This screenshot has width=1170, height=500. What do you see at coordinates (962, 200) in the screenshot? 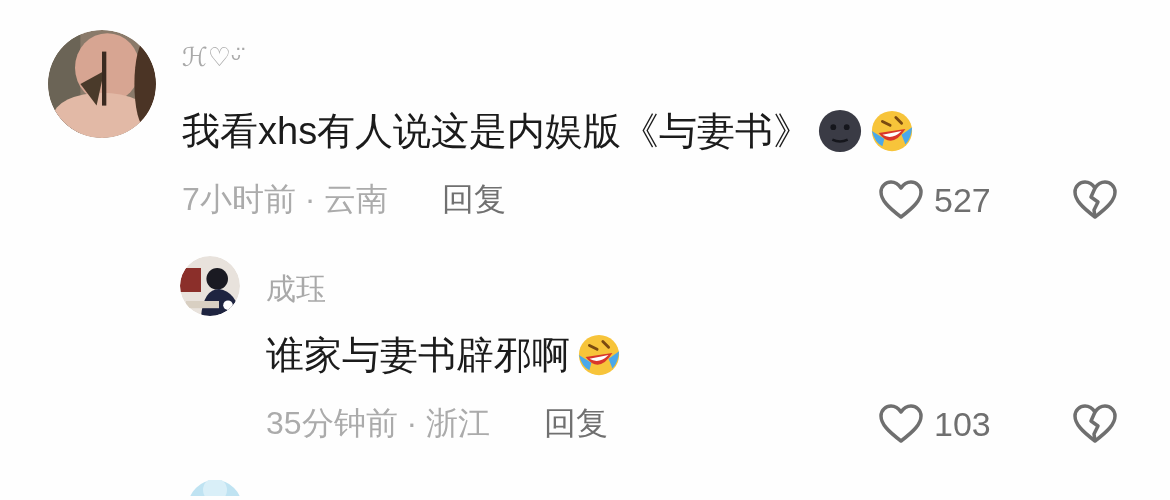
I see `like-count: 527` at bounding box center [962, 200].